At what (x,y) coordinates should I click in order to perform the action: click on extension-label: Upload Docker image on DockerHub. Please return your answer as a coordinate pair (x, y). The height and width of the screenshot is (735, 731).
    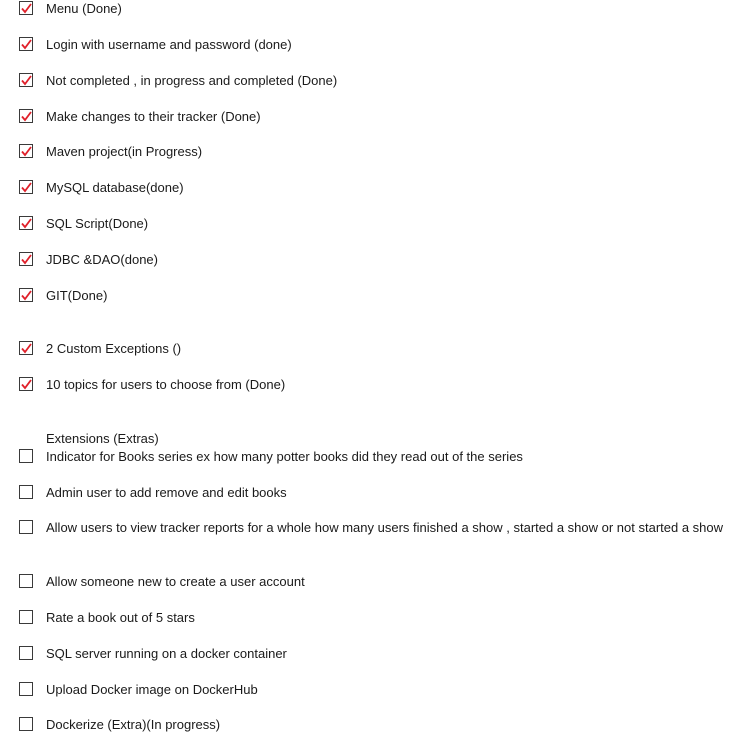
    Looking at the image, I should click on (152, 689).